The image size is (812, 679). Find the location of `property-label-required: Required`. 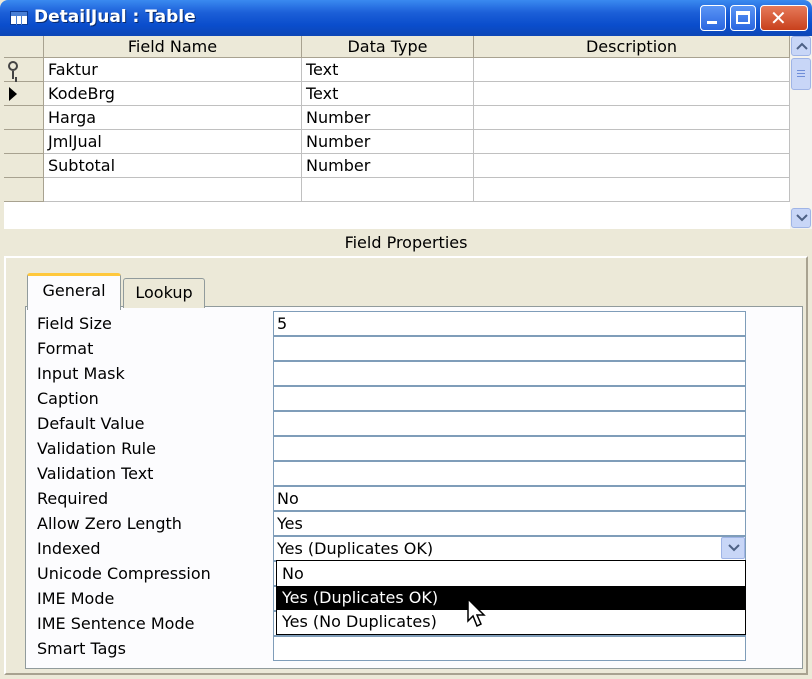

property-label-required: Required is located at coordinates (73, 498).